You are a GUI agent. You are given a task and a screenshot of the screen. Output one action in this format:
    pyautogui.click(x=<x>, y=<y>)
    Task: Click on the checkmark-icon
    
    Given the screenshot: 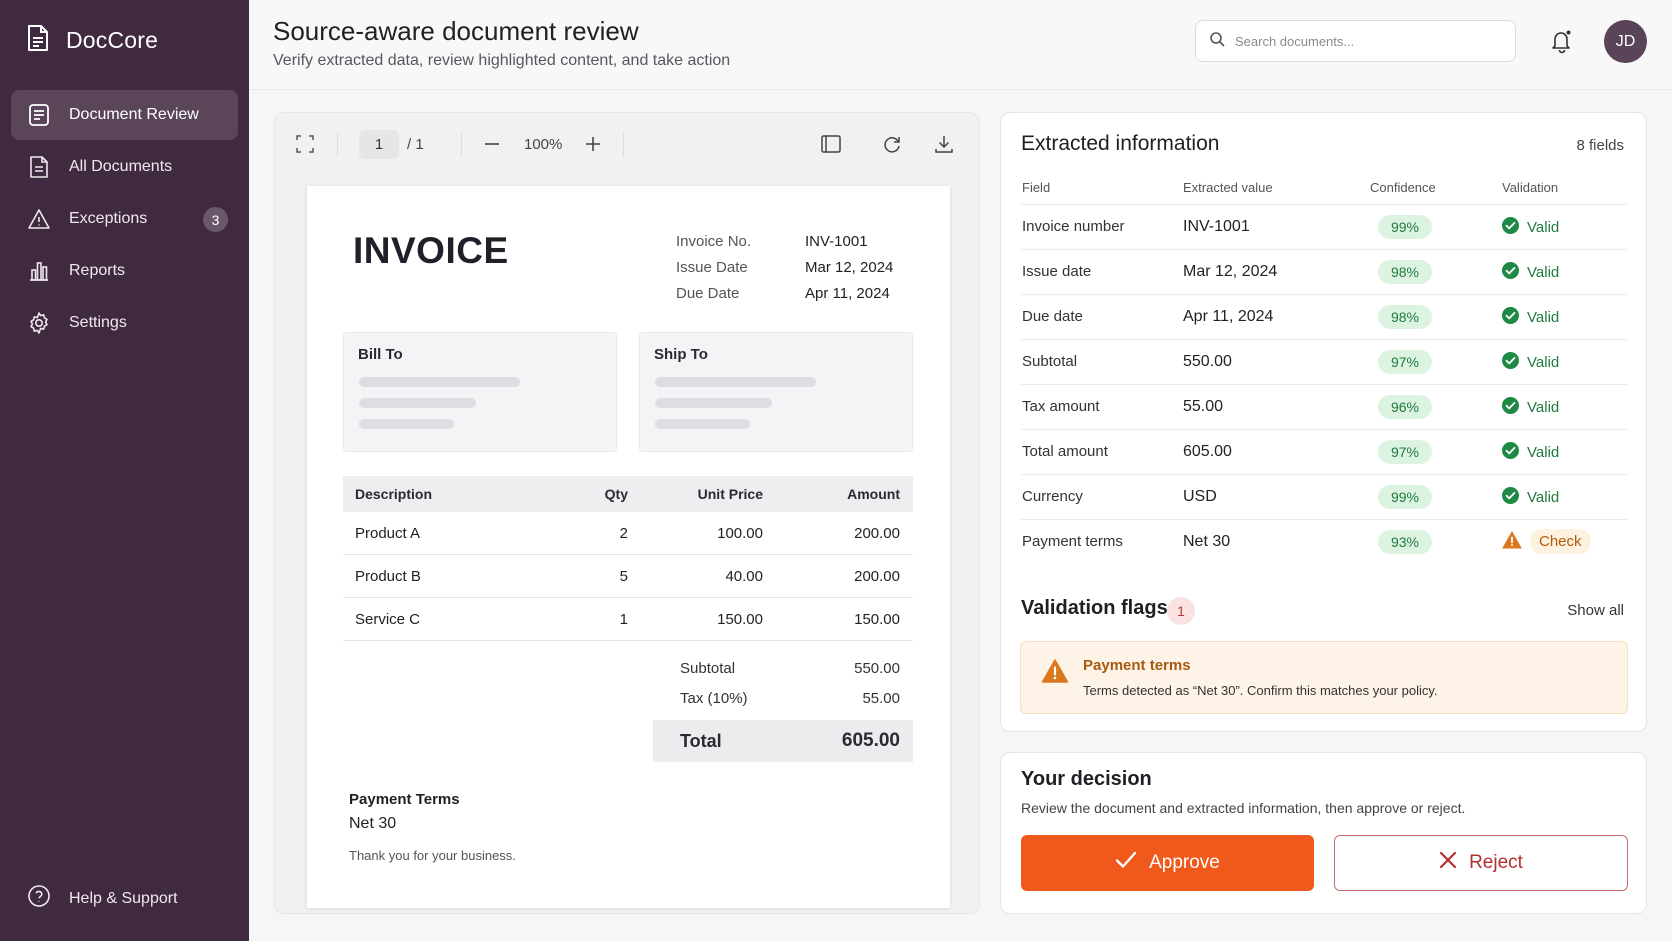 What is the action you would take?
    pyautogui.click(x=1126, y=863)
    